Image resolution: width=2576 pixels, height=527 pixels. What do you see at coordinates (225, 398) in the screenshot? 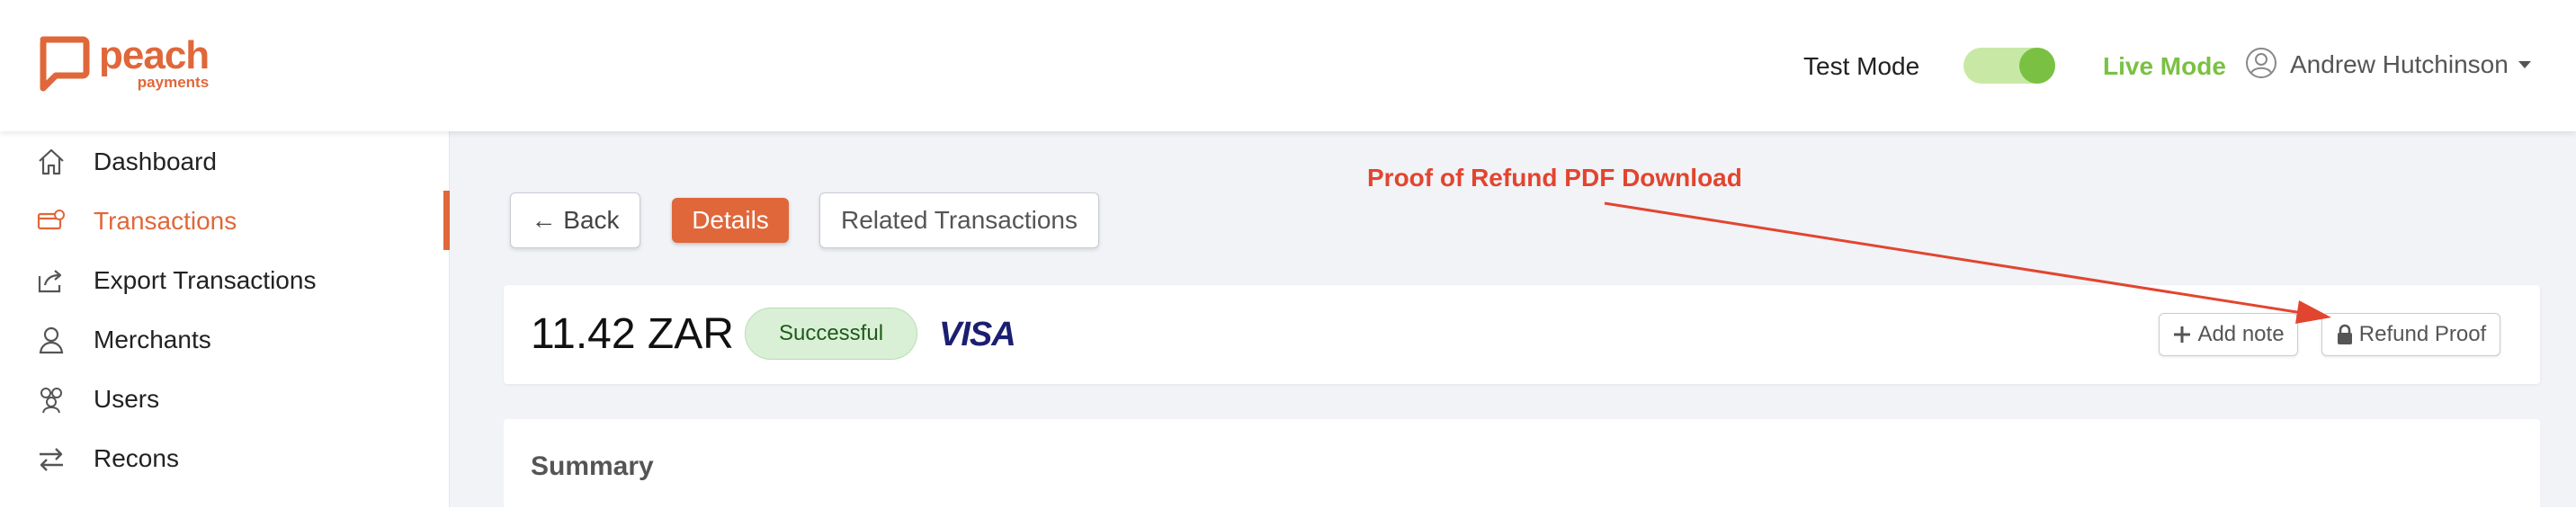
I see `sidebar-item-users: Users` at bounding box center [225, 398].